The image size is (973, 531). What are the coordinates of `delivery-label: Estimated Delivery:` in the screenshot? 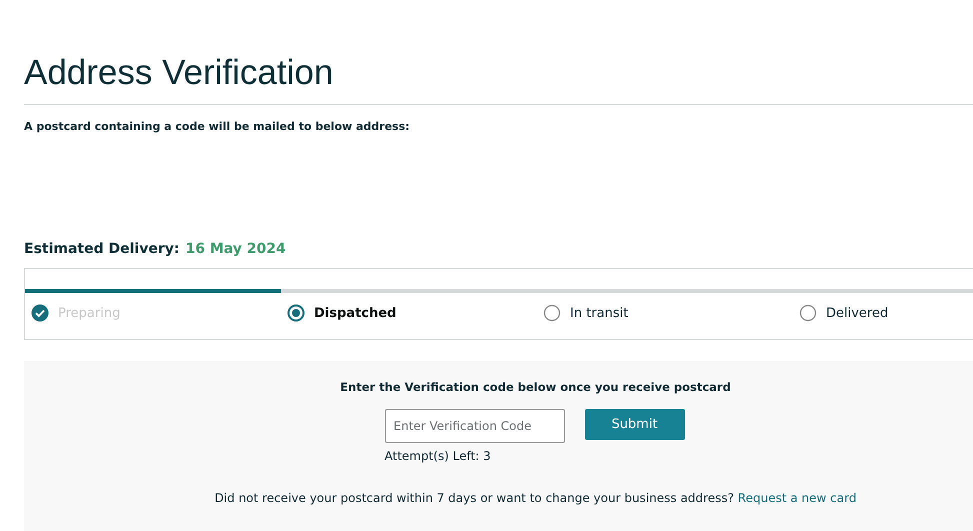 It's located at (102, 249).